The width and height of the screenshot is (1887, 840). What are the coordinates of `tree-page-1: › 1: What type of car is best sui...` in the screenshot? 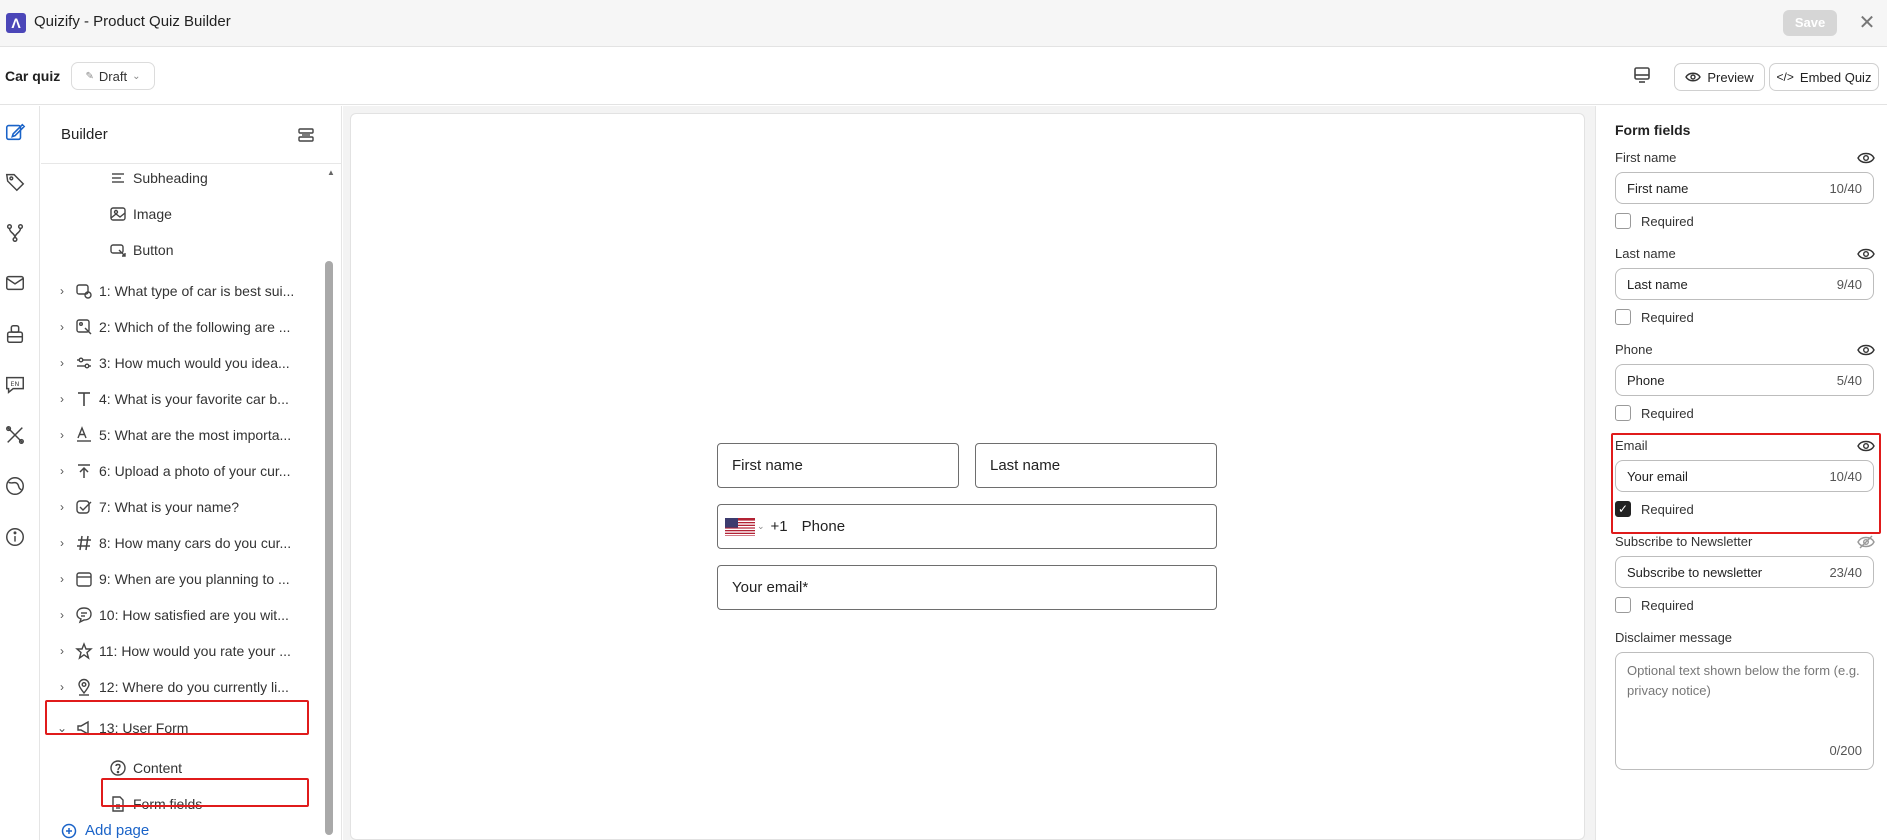 It's located at (189, 291).